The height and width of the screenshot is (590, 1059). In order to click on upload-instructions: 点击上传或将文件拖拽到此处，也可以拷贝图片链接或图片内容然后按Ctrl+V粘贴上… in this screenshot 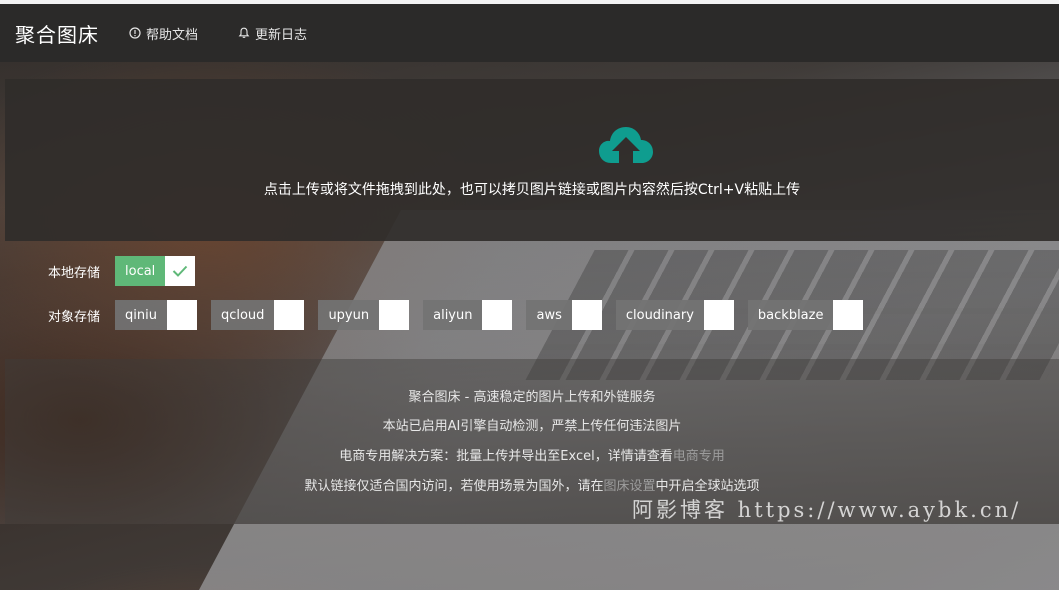, I will do `click(532, 190)`.